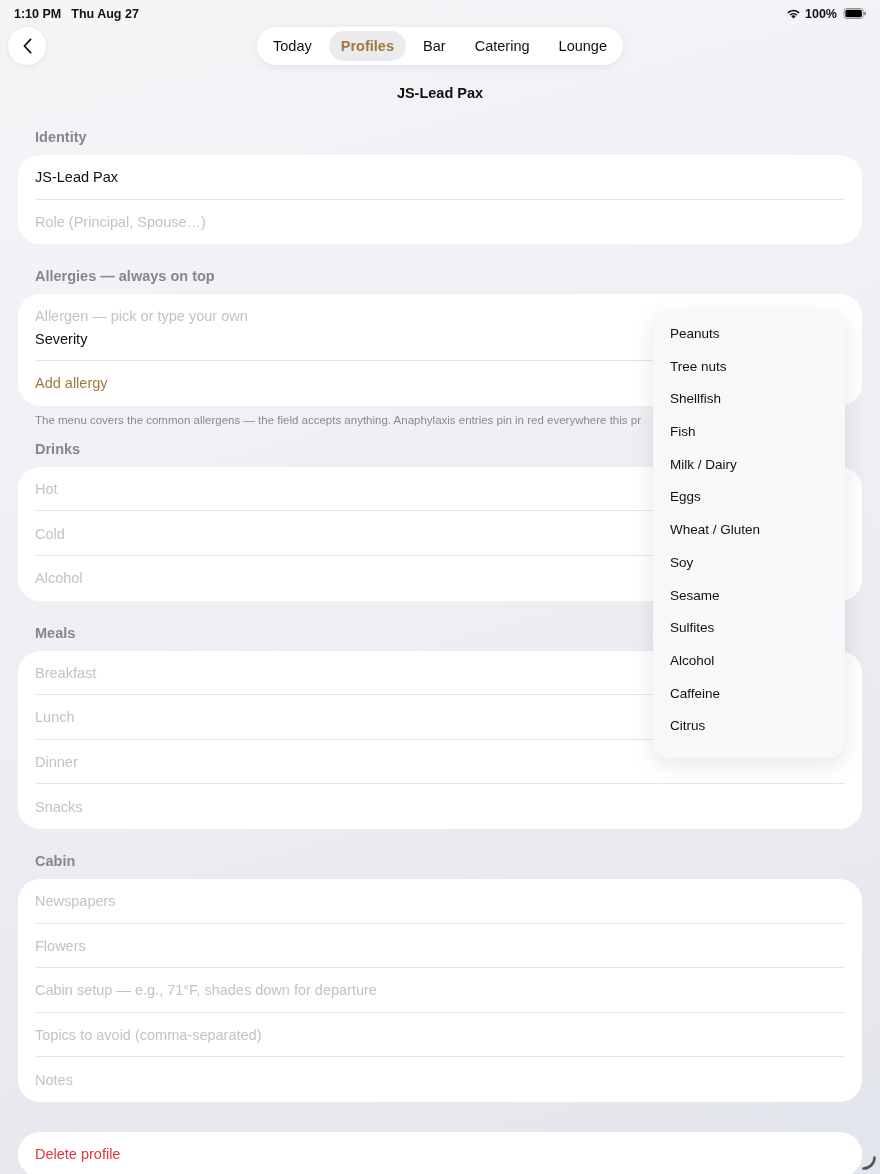 This screenshot has width=880, height=1174. I want to click on add-allergy-button: Add allergy, so click(71, 383).